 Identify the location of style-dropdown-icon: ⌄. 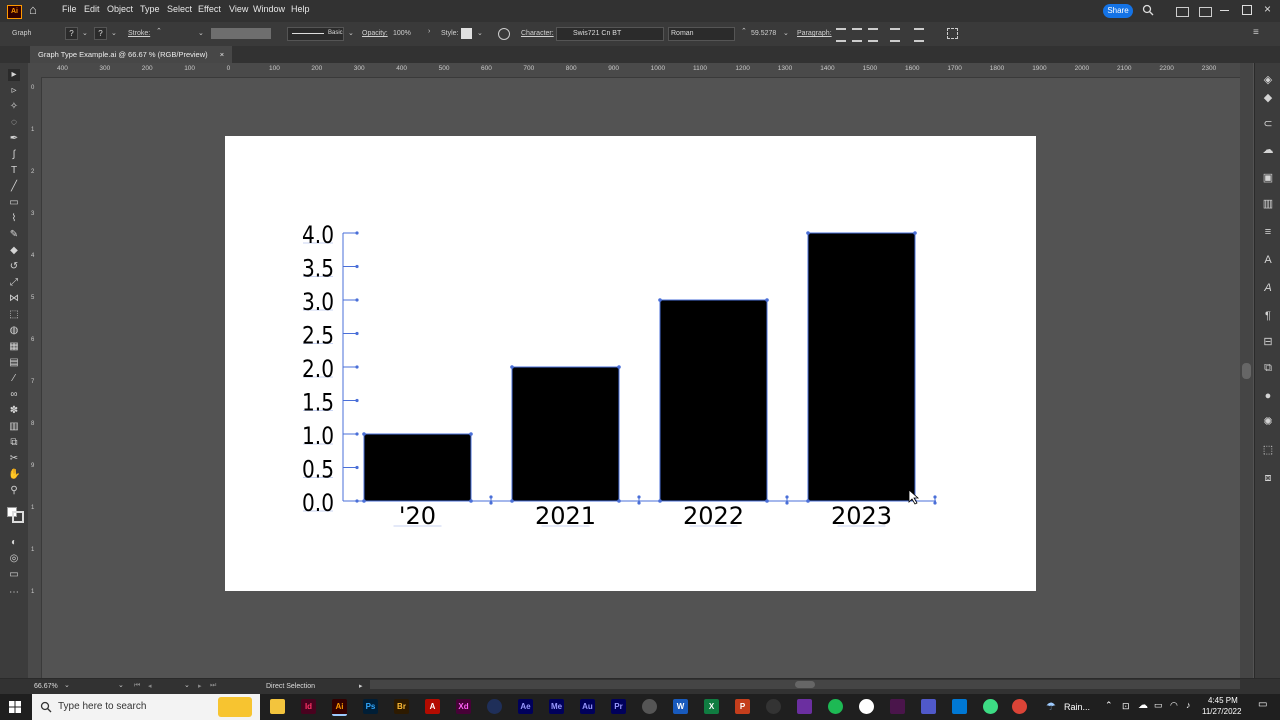
(480, 33).